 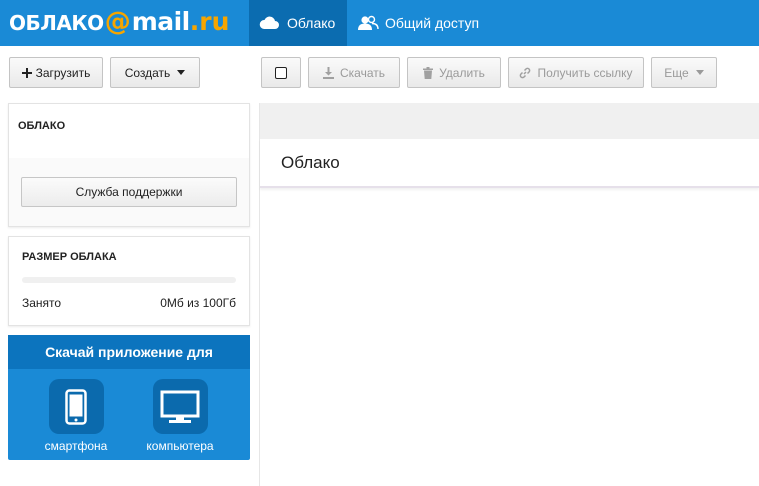 I want to click on app-computer-label: компьютера, so click(x=180, y=446).